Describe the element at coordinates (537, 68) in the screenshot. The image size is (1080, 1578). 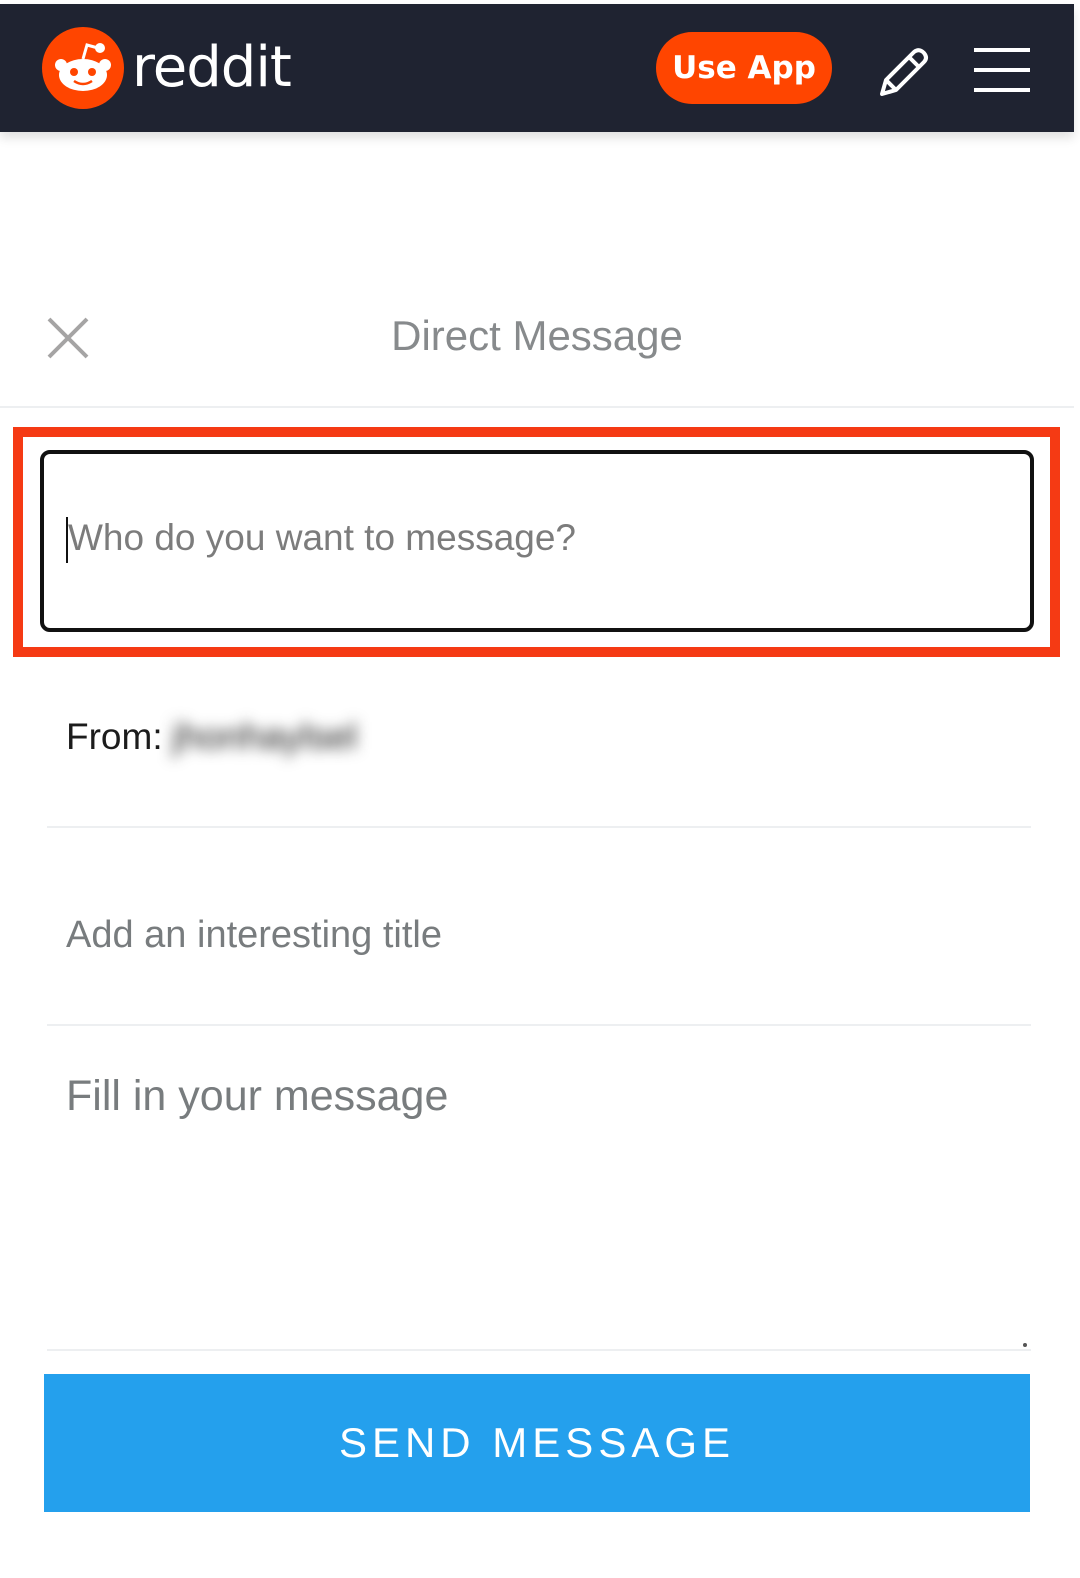
I see `top-navigation-bar: reddit Use App` at that location.